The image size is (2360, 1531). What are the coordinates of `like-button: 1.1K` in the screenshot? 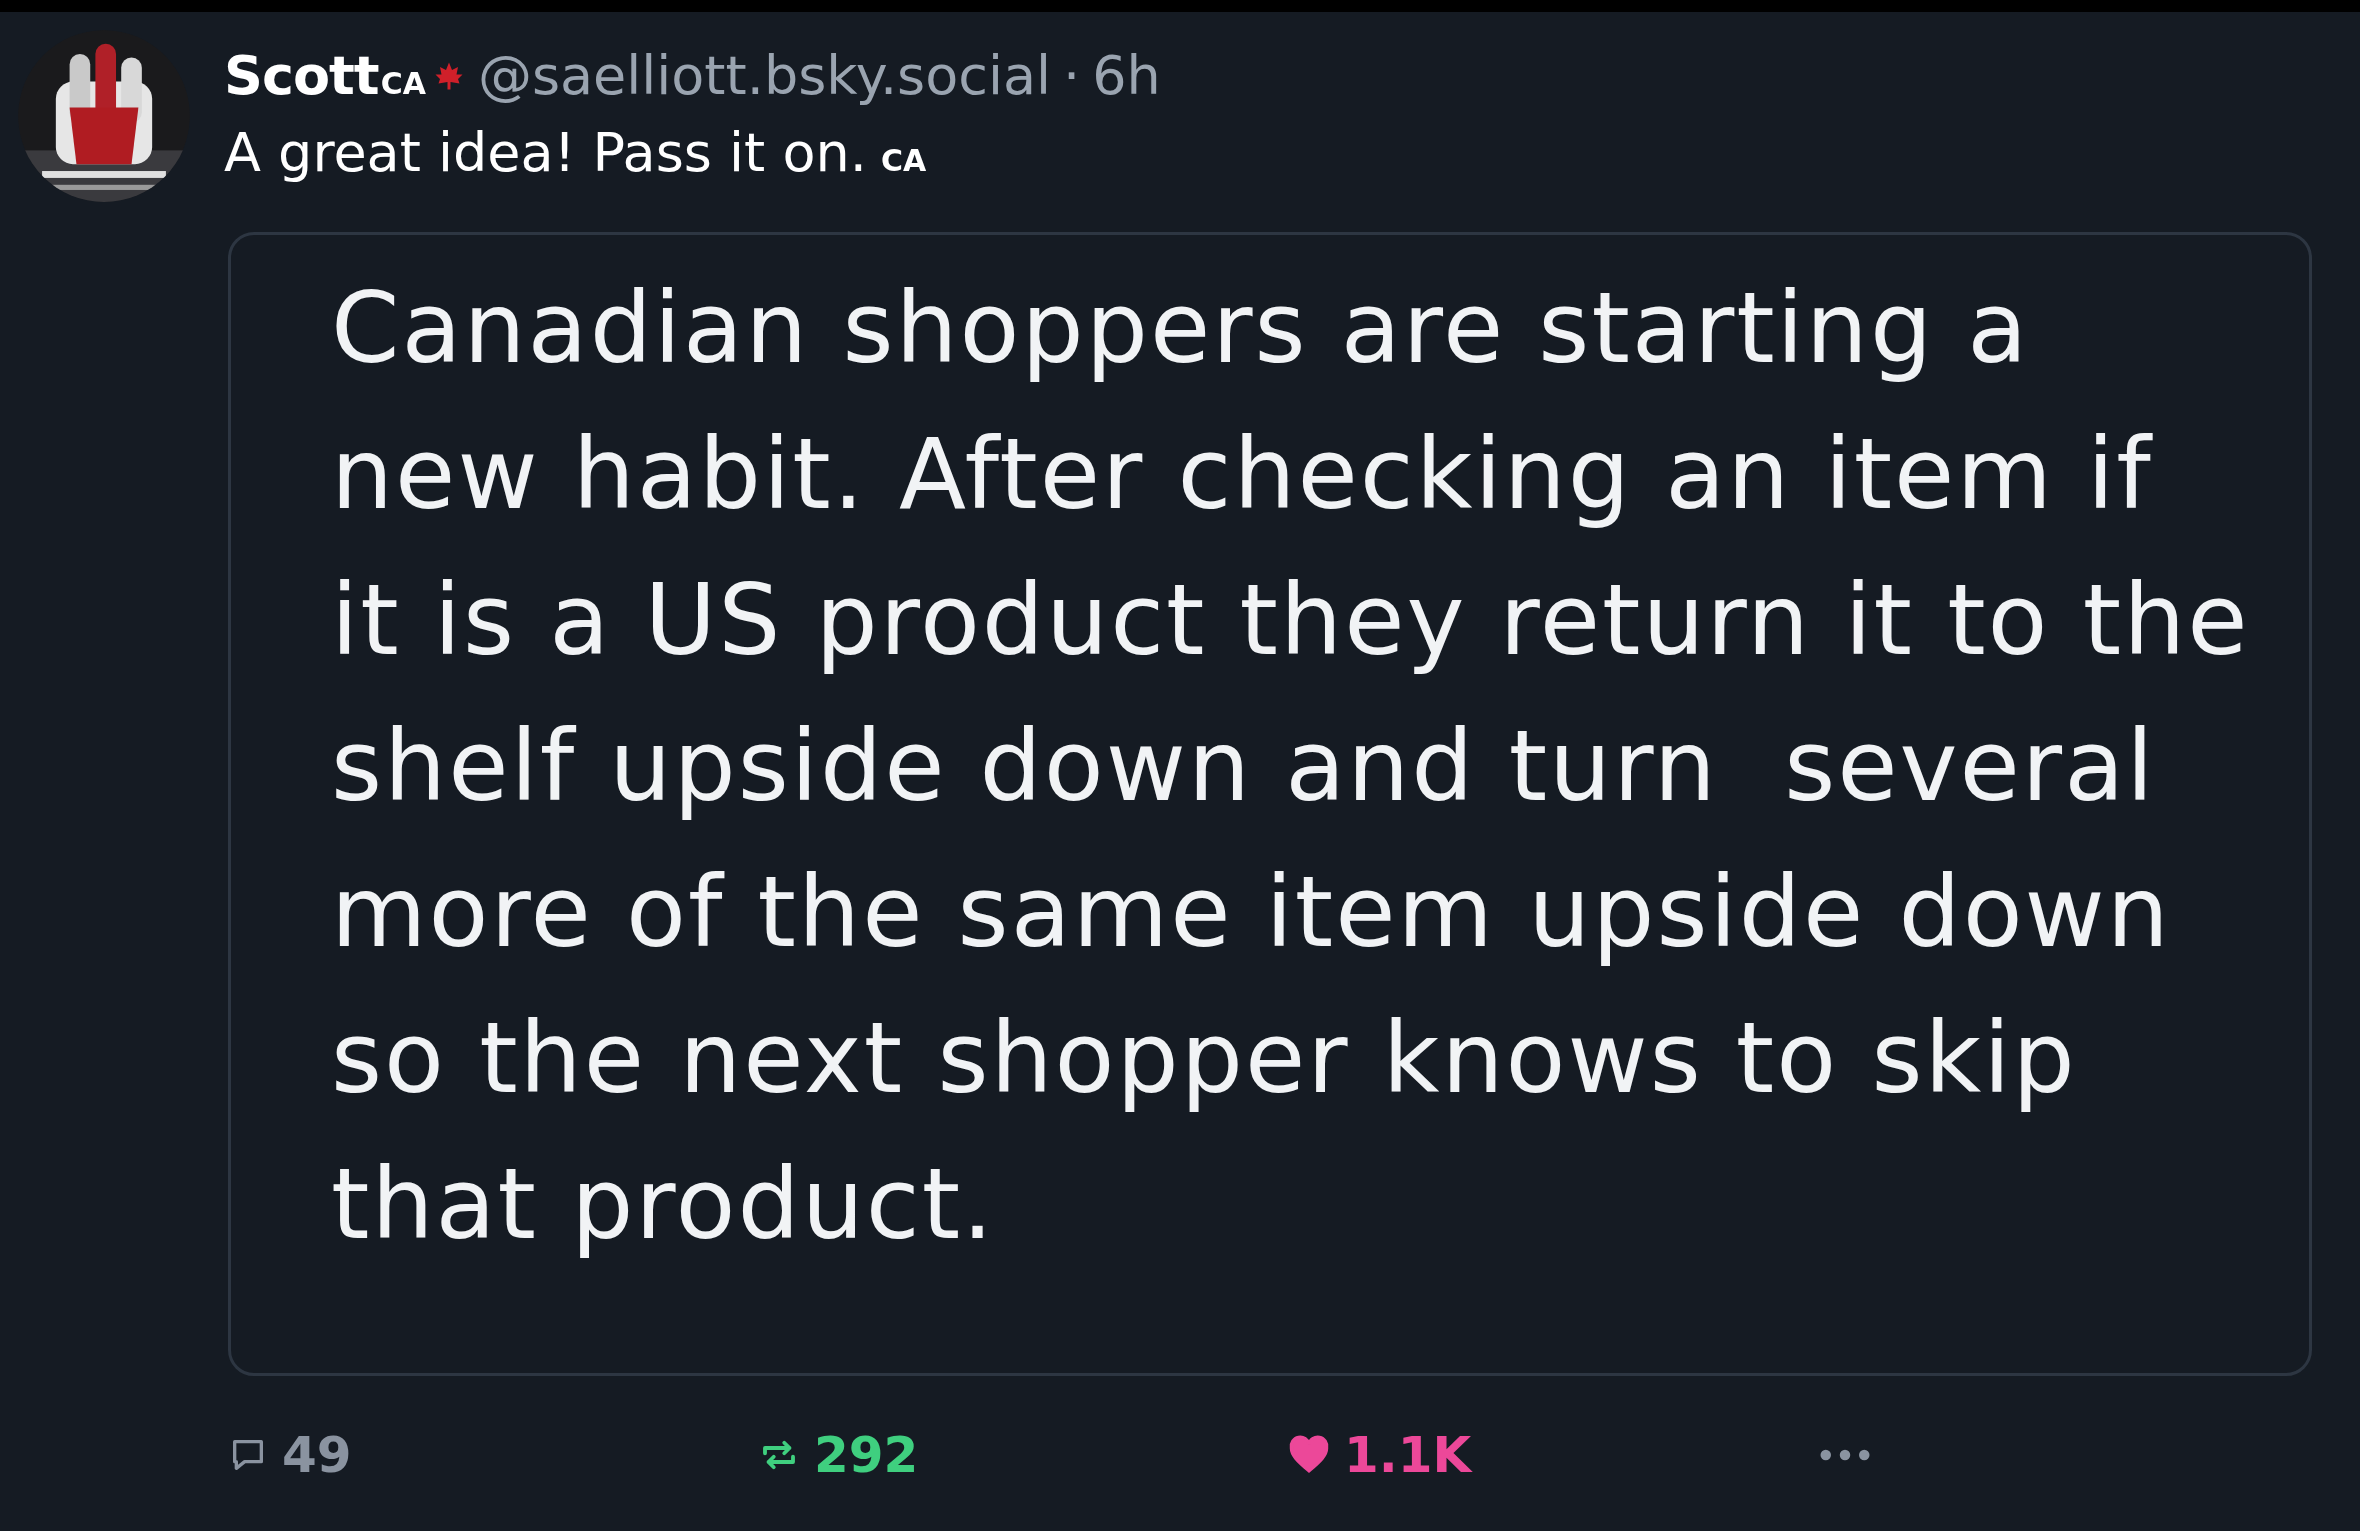 It's located at (1553, 1455).